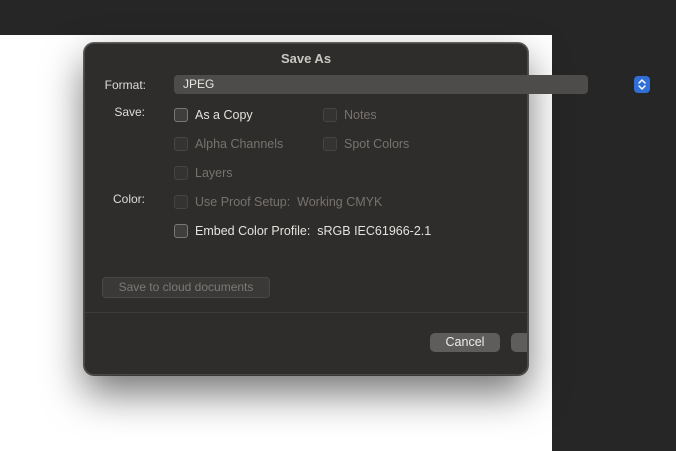  Describe the element at coordinates (128, 199) in the screenshot. I see `color-label: Color:` at that location.